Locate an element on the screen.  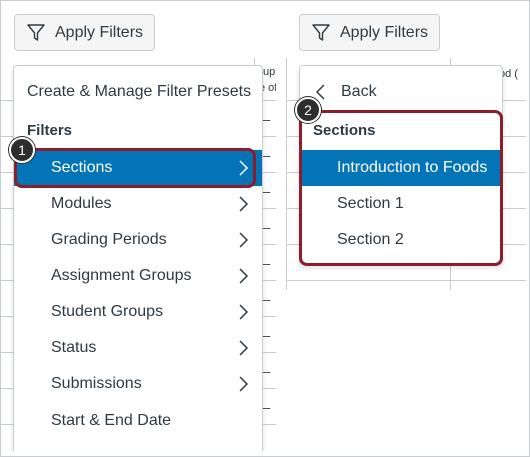
callout-badge-1: 1 is located at coordinates (22, 150).